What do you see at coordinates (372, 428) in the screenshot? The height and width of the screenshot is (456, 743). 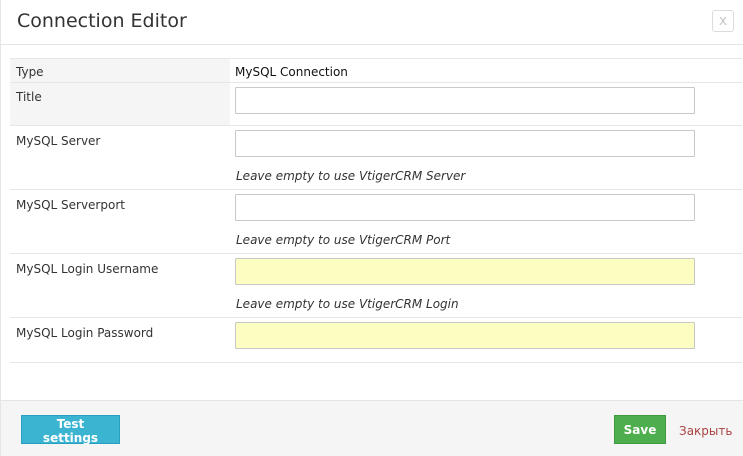 I see `dialog-footer: Test settings Save Закрыть` at bounding box center [372, 428].